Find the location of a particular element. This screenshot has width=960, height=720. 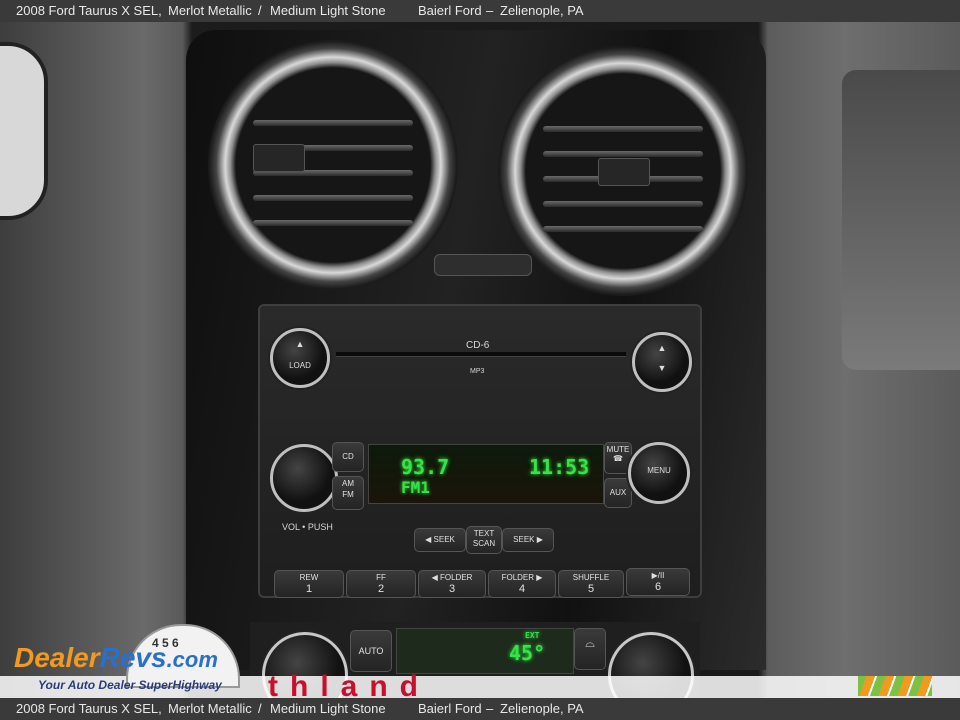

preset-number: 1 is located at coordinates (309, 588).